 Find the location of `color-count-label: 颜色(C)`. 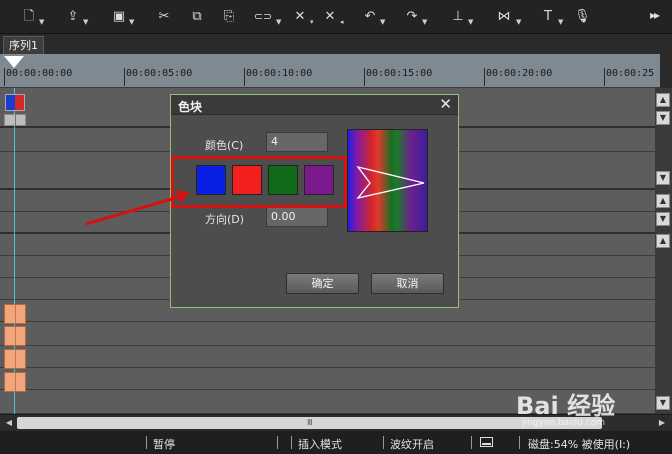

color-count-label: 颜色(C) is located at coordinates (224, 145).